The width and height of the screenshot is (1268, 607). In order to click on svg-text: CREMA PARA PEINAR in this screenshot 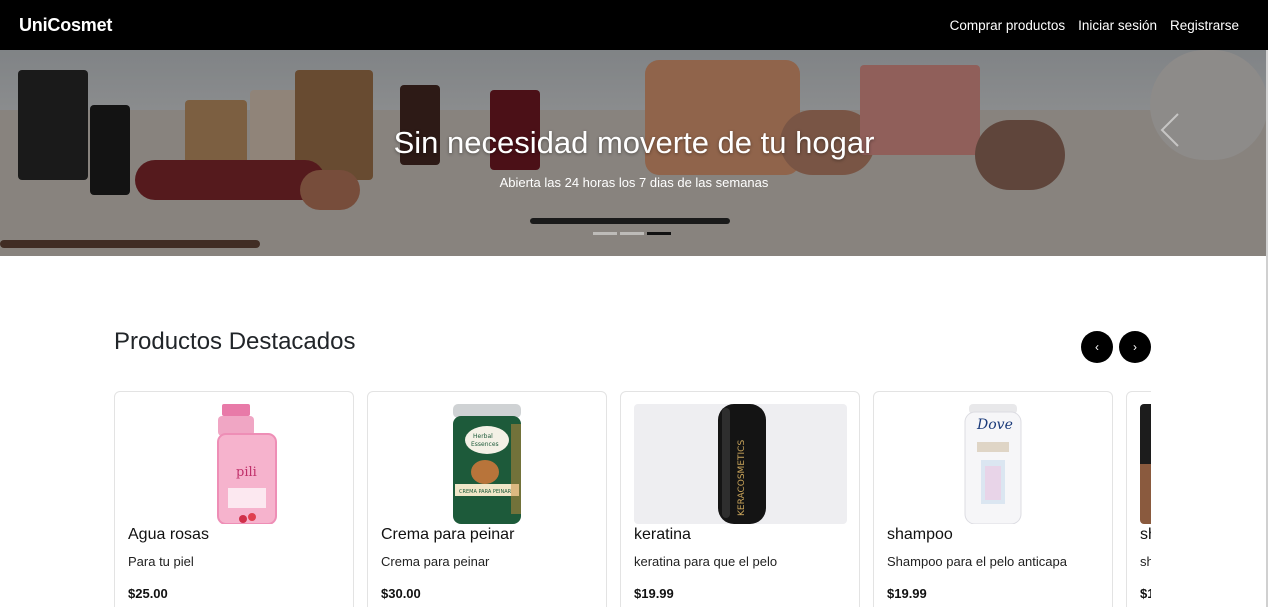, I will do `click(485, 492)`.